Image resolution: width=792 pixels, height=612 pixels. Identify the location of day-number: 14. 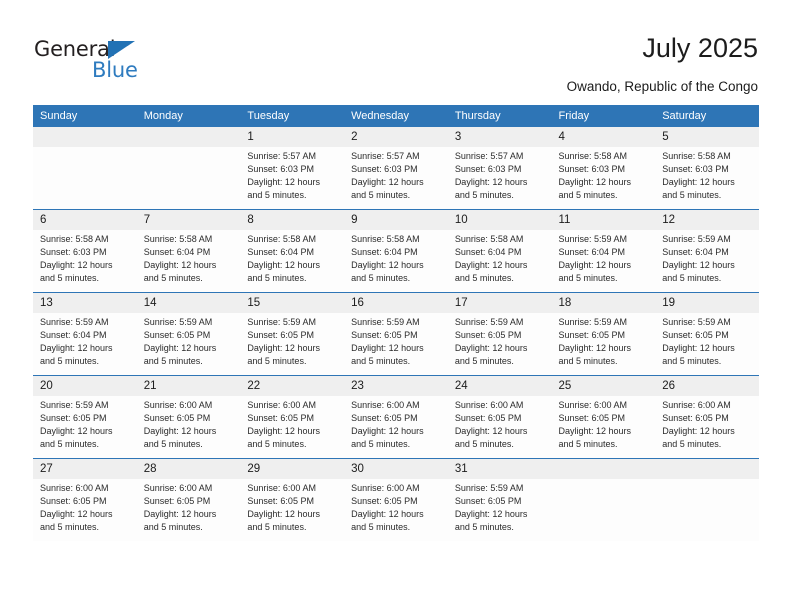
(188, 303).